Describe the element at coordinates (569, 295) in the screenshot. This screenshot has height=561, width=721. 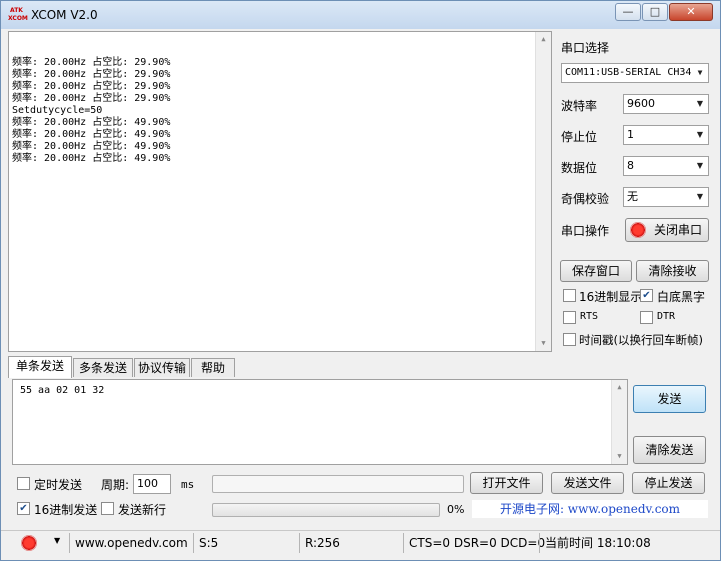
I see `hex-display-checkbox` at that location.